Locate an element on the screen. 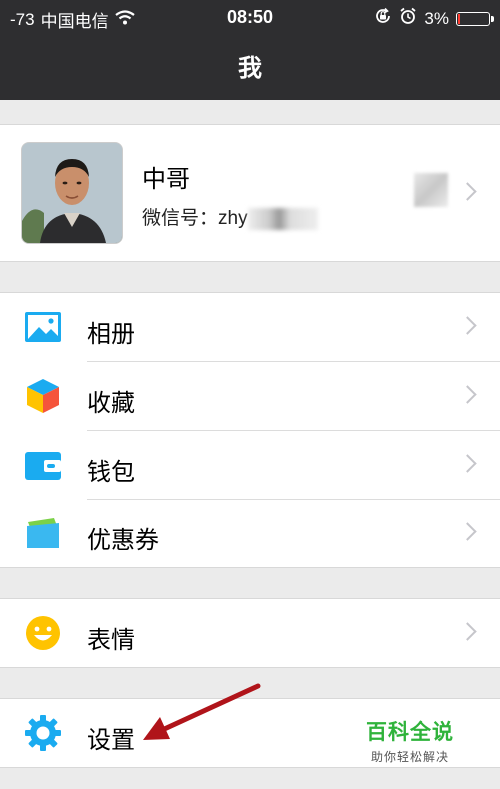  menu-item-wallet: 钱包 is located at coordinates (250, 465).